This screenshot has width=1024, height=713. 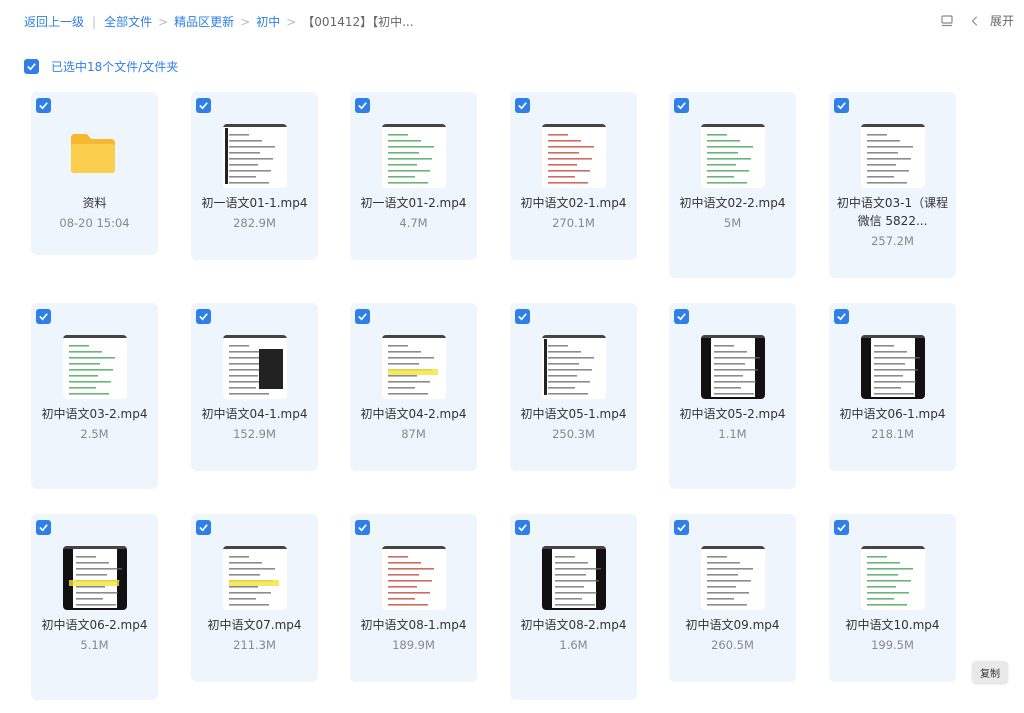 I want to click on selection-bar: 已选中18个文件/文件夹, so click(x=101, y=66).